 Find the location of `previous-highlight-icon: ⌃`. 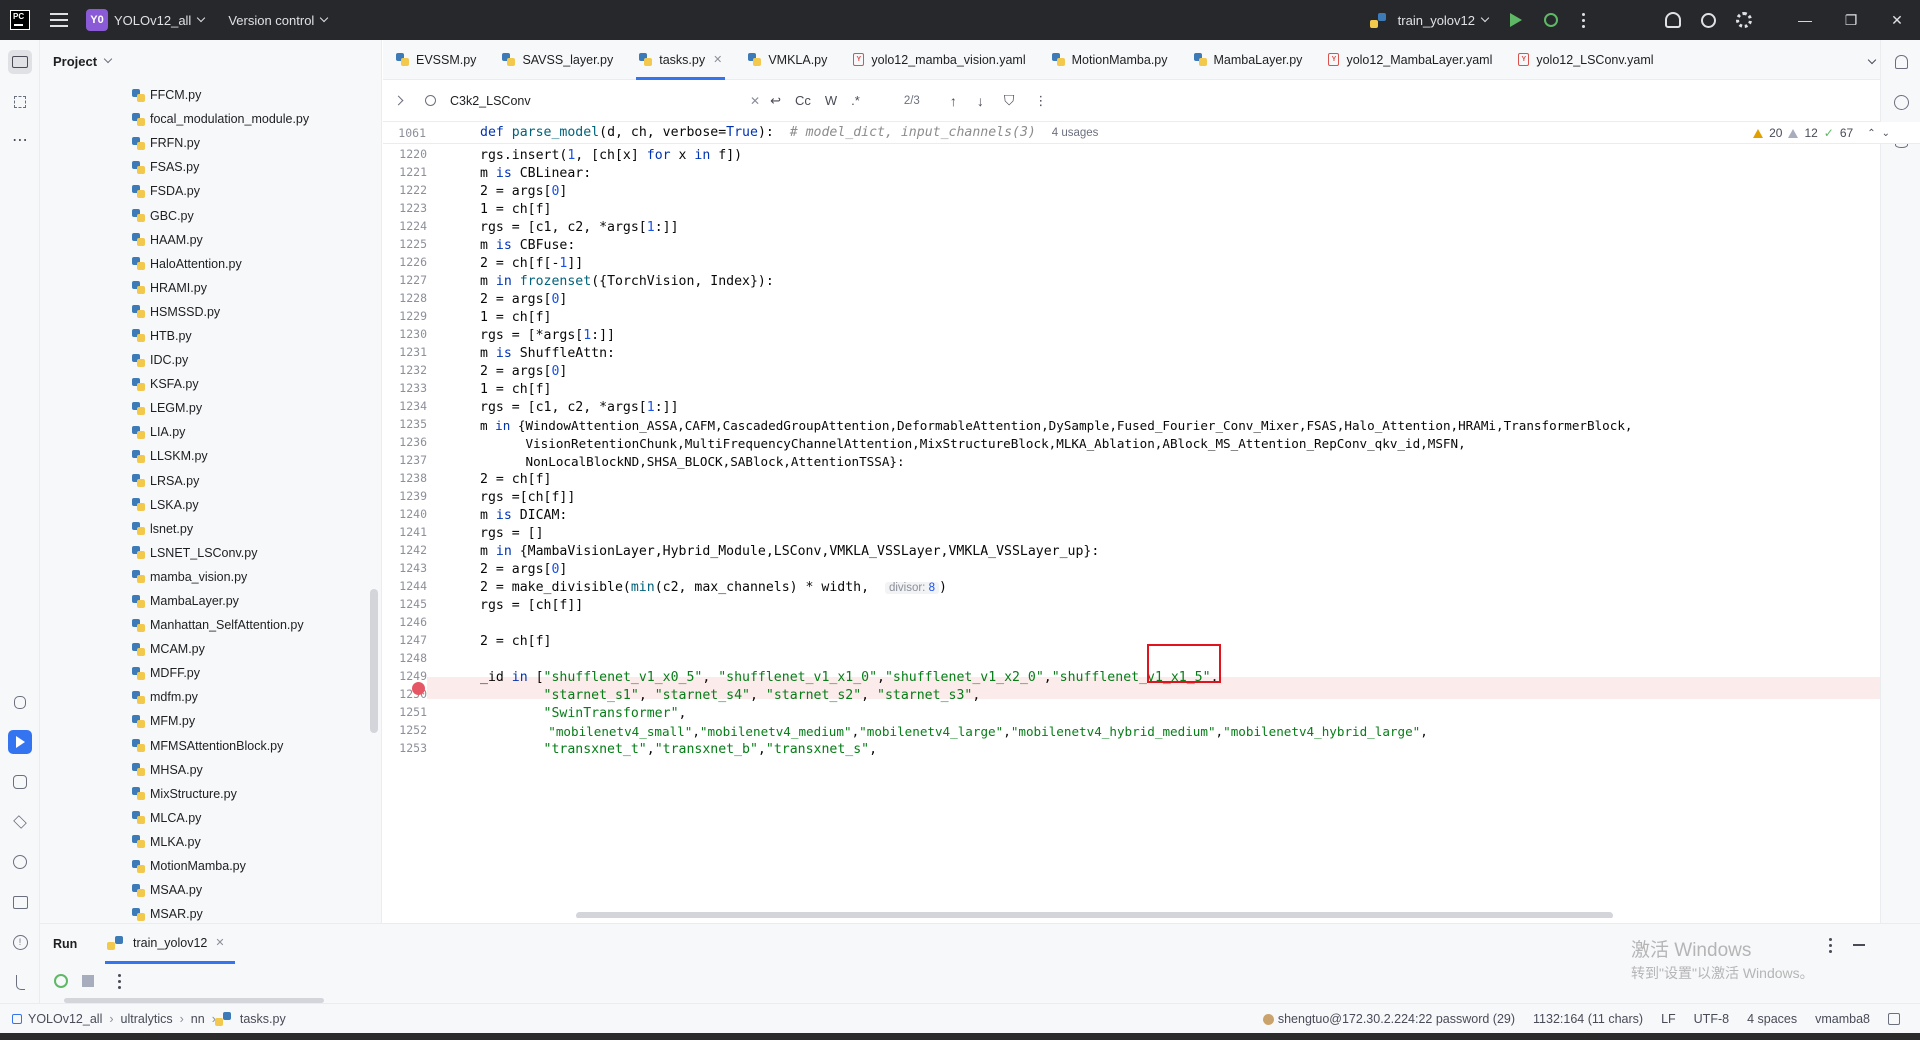

previous-highlight-icon: ⌃ is located at coordinates (1871, 133).